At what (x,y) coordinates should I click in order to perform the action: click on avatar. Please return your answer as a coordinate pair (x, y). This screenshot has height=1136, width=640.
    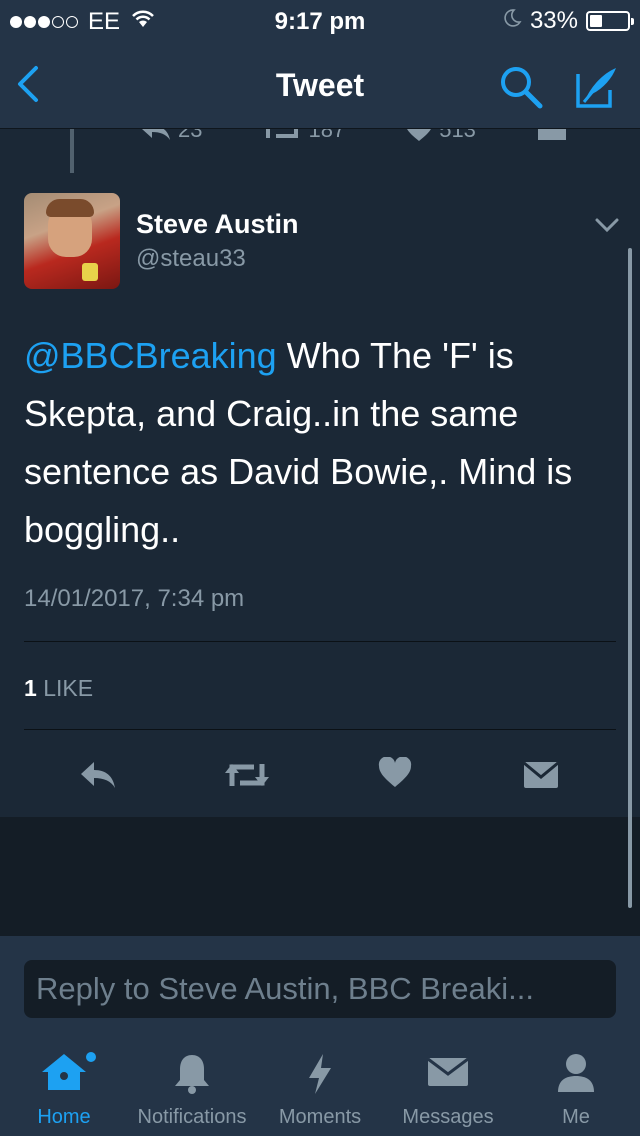
    Looking at the image, I should click on (72, 241).